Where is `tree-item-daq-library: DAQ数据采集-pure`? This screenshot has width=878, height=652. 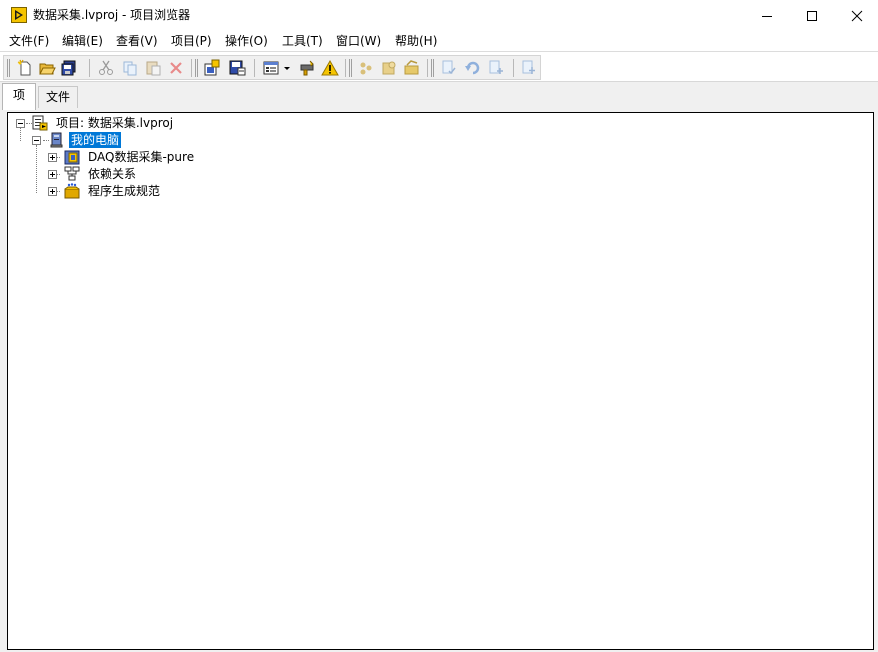
tree-item-daq-library: DAQ数据采集-pure is located at coordinates (156, 157).